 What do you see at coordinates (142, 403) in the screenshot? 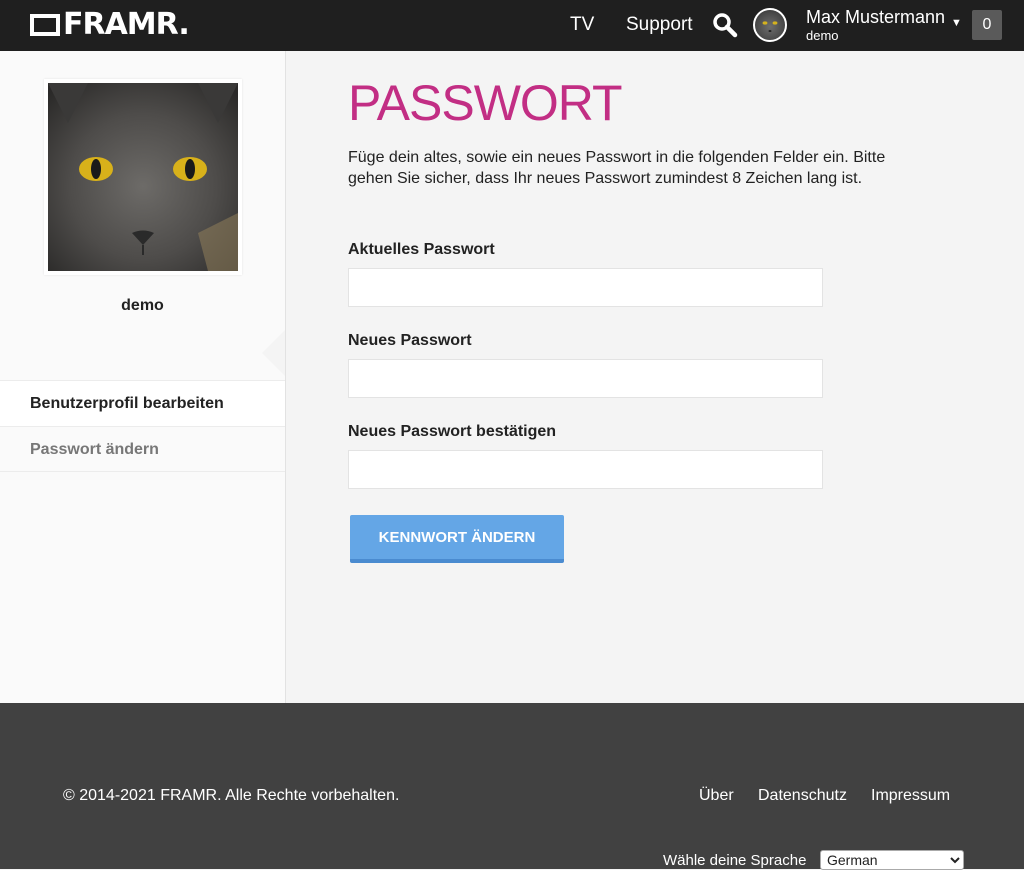
I see `sidebar-item-edit-profile: Benutzerprofil bearbeiten` at bounding box center [142, 403].